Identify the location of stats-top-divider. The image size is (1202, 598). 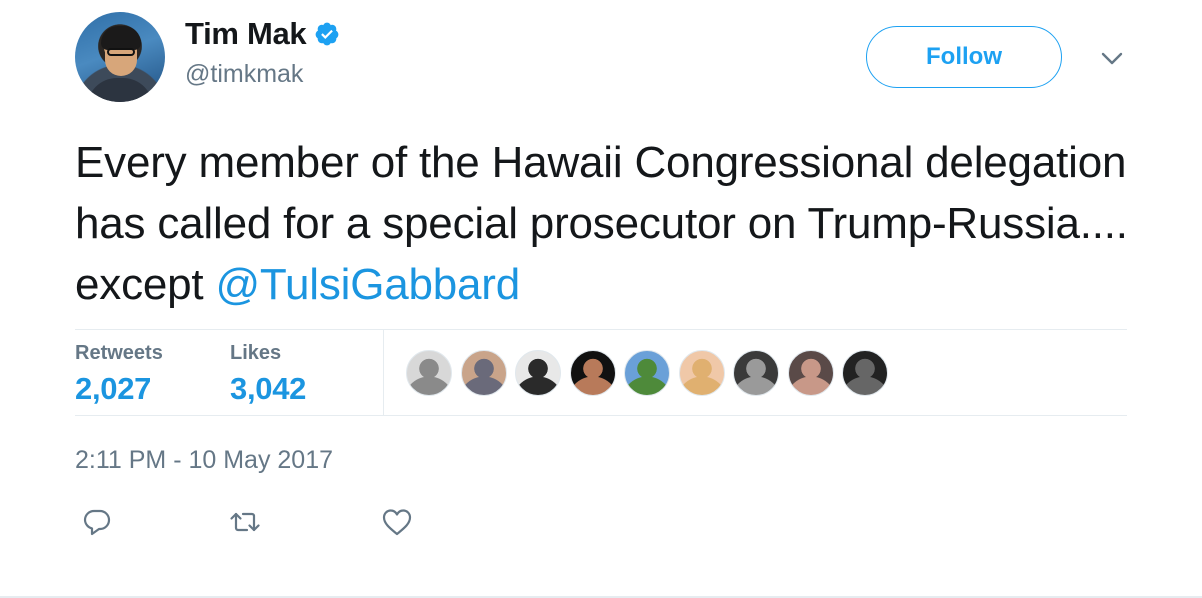
(601, 329).